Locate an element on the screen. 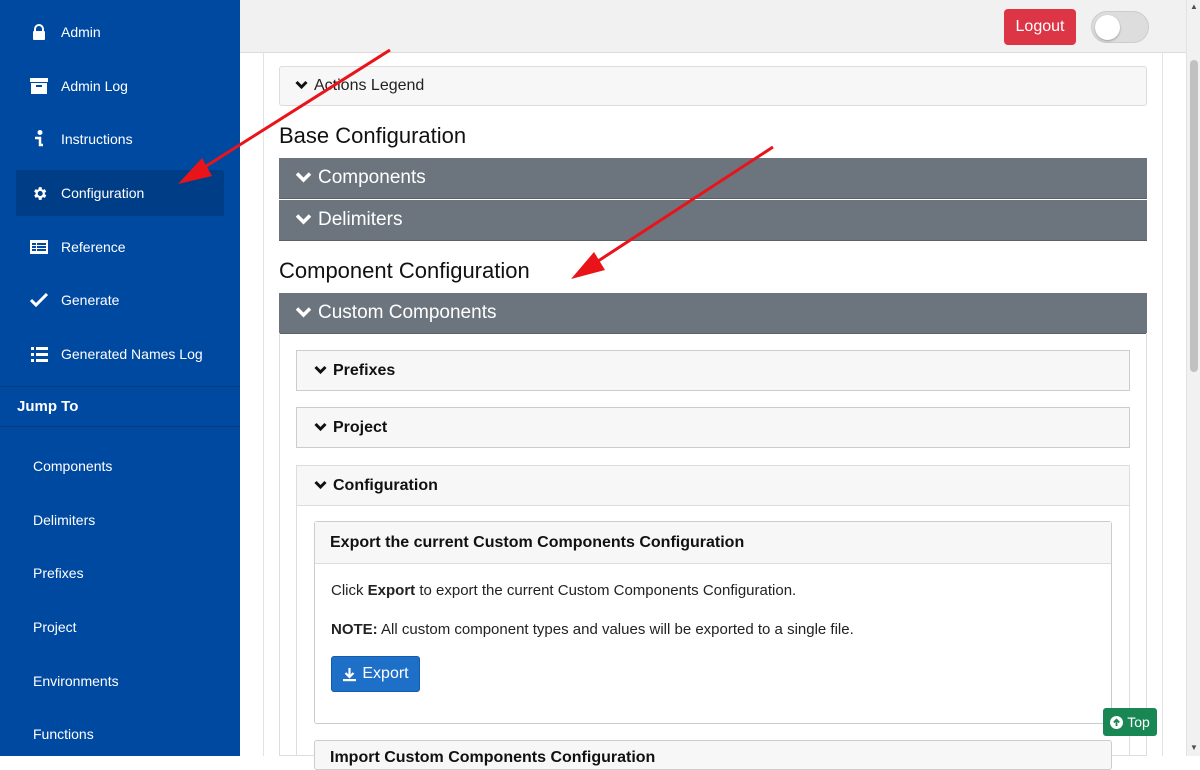 The height and width of the screenshot is (770, 1200). jump-to-prefixes: Prefixes is located at coordinates (58, 573).